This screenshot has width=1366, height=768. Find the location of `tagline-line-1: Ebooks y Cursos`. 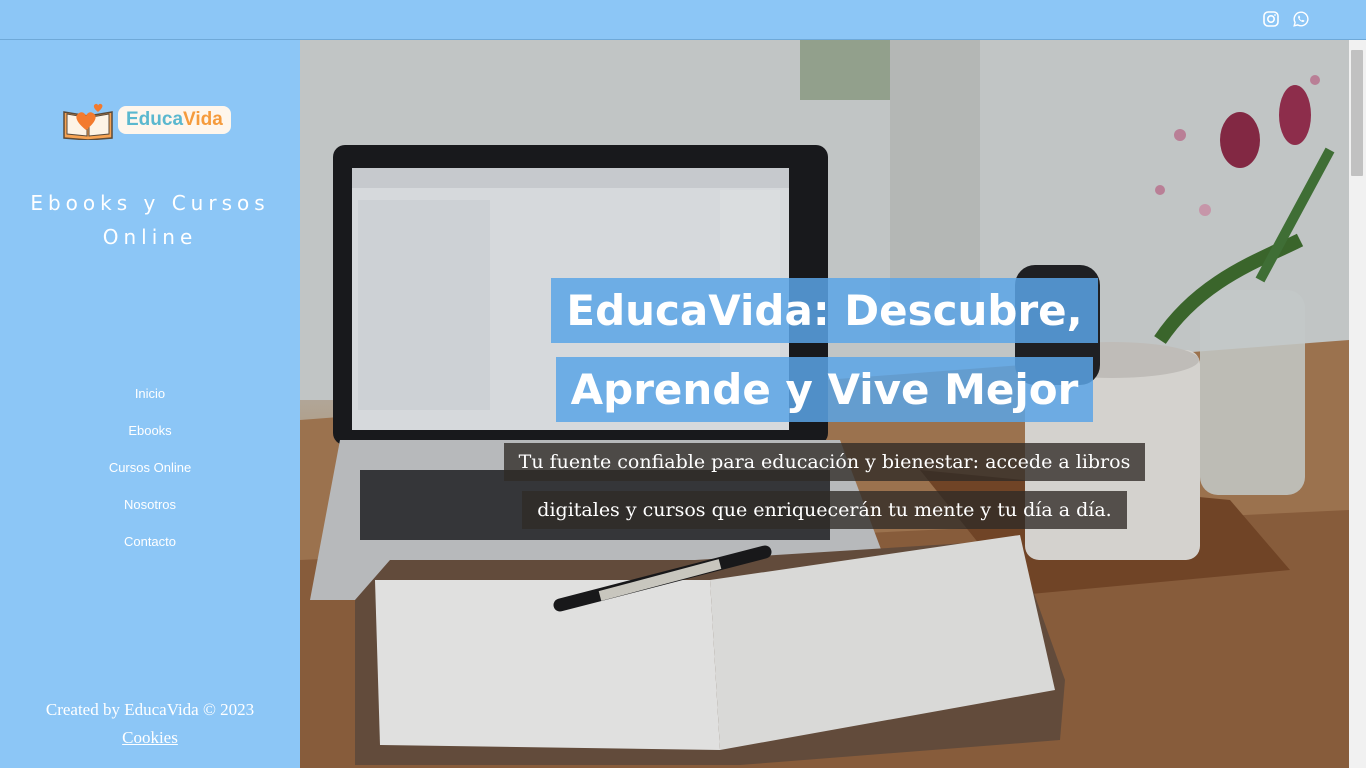

tagline-line-1: Ebooks y Cursos is located at coordinates (150, 203).